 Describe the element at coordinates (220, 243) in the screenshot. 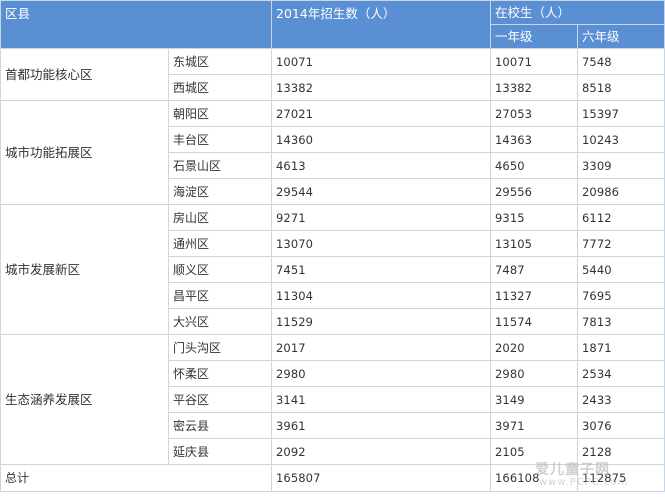

I see `district-name: 通州区` at that location.